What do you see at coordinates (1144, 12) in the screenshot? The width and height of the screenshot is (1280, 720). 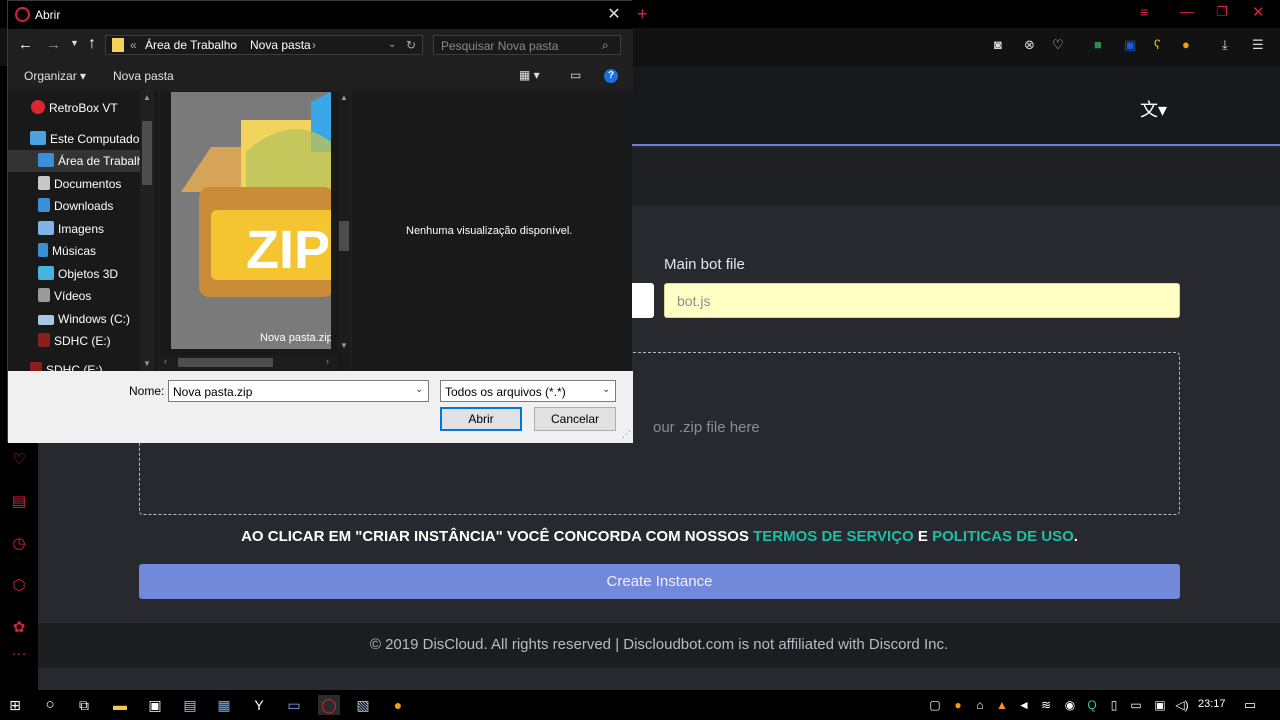 I see `tab-menu-icon: ≡` at bounding box center [1144, 12].